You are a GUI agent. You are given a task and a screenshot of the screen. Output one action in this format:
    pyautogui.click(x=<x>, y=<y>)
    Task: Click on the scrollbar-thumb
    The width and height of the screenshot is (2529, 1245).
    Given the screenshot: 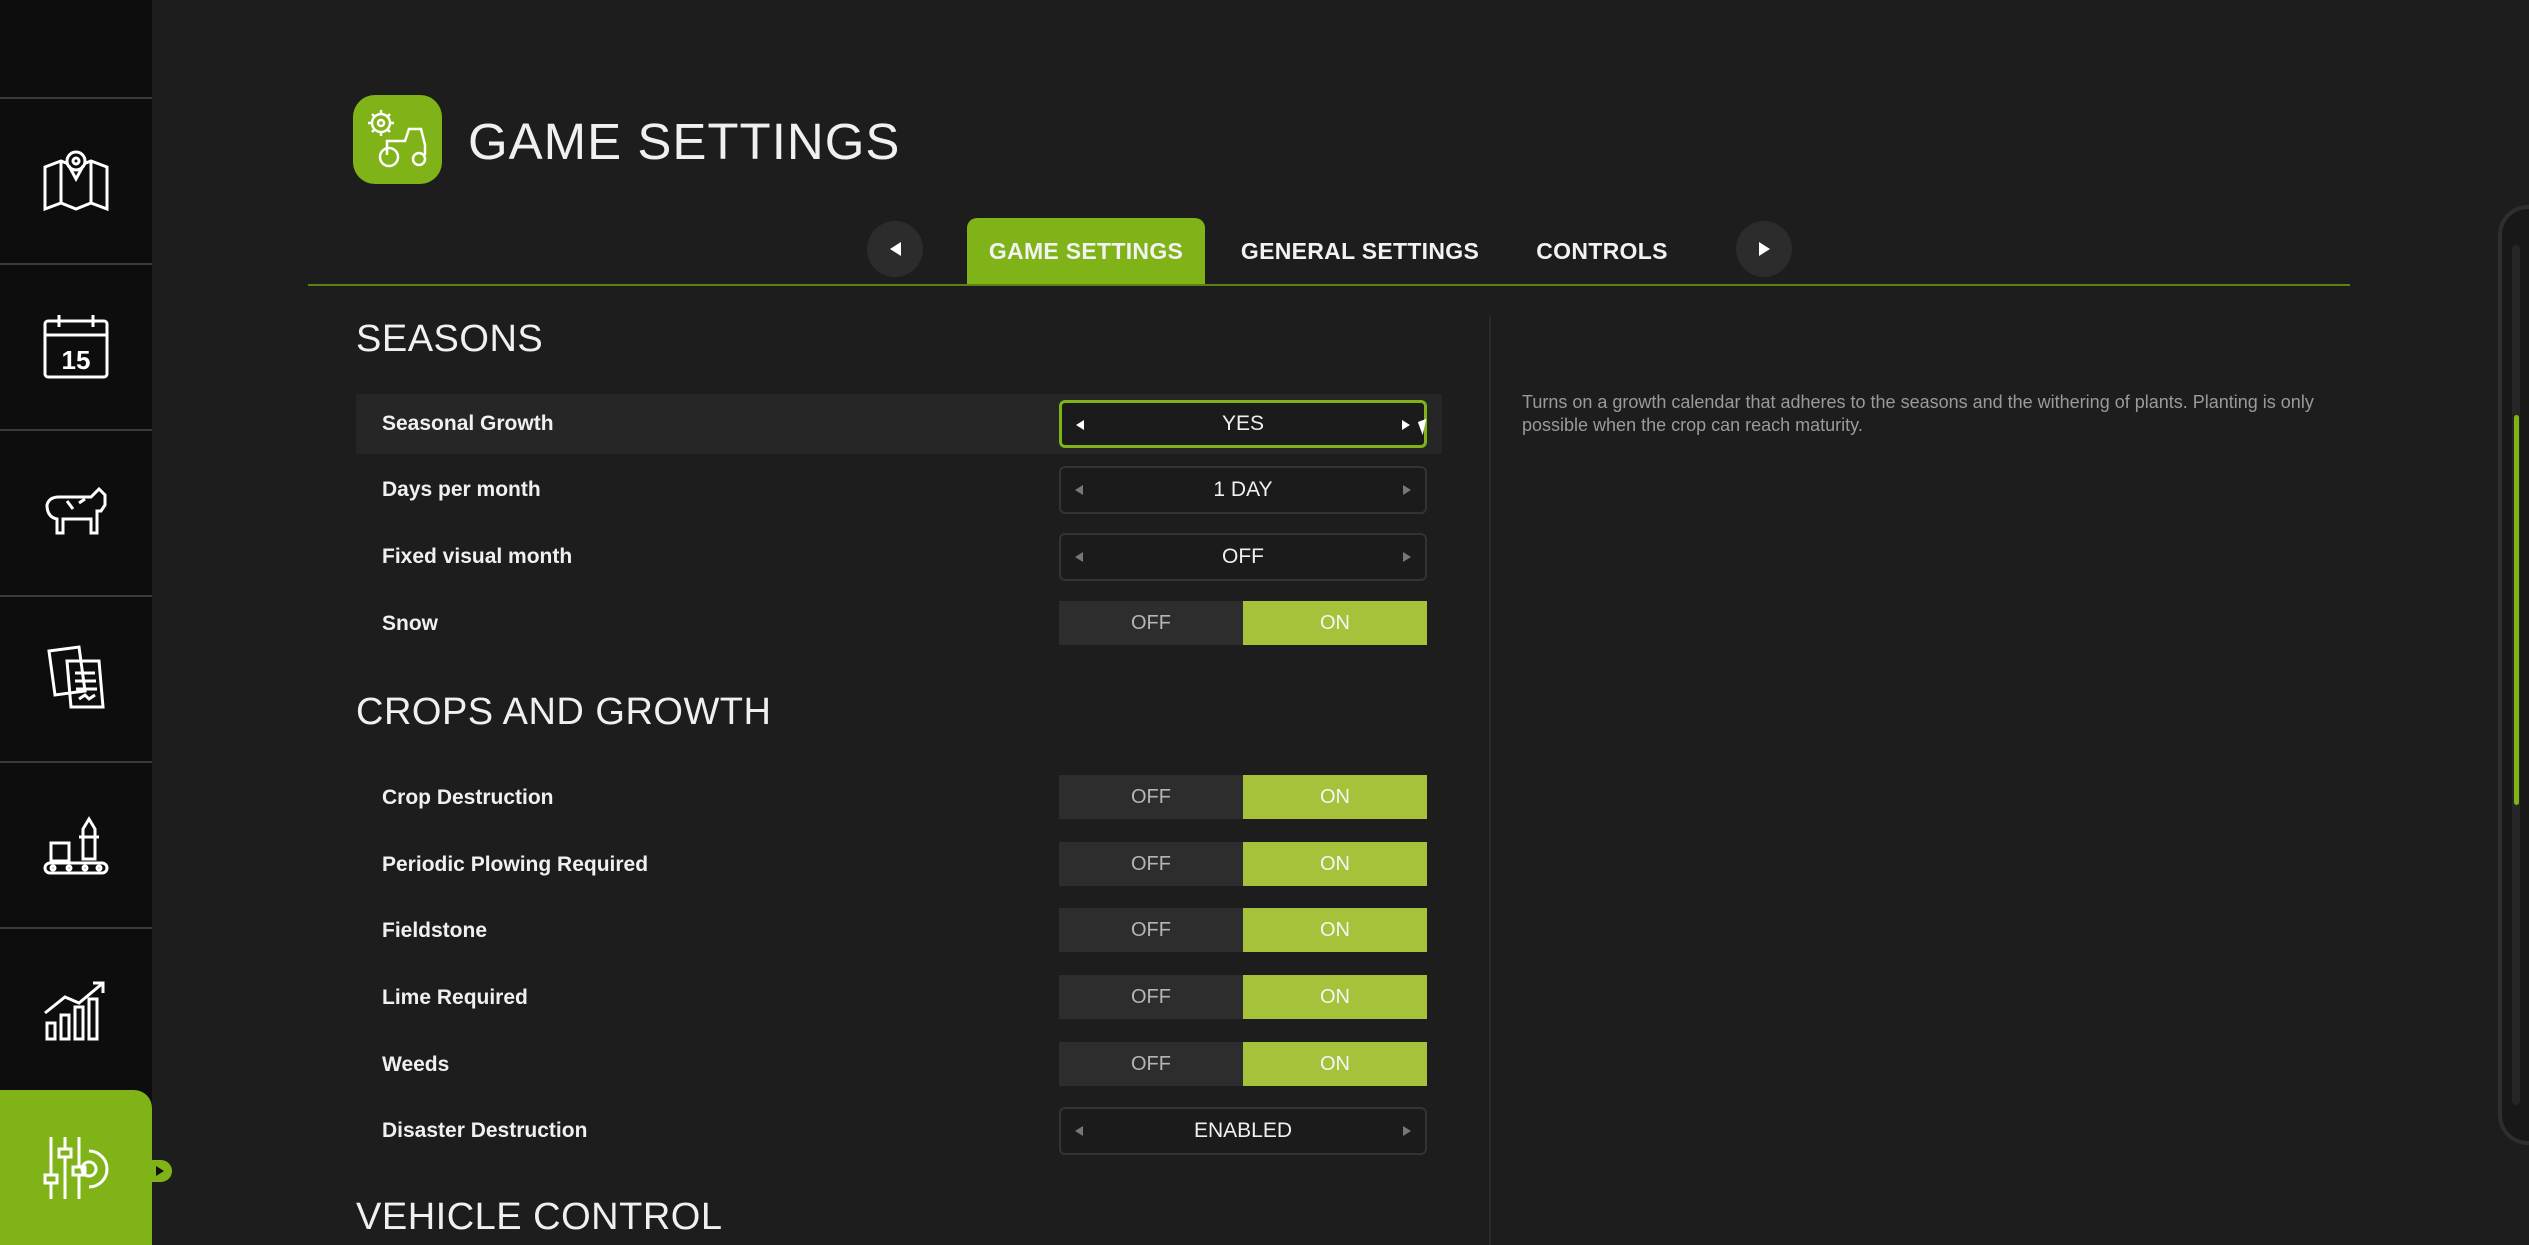 What is the action you would take?
    pyautogui.click(x=2516, y=610)
    